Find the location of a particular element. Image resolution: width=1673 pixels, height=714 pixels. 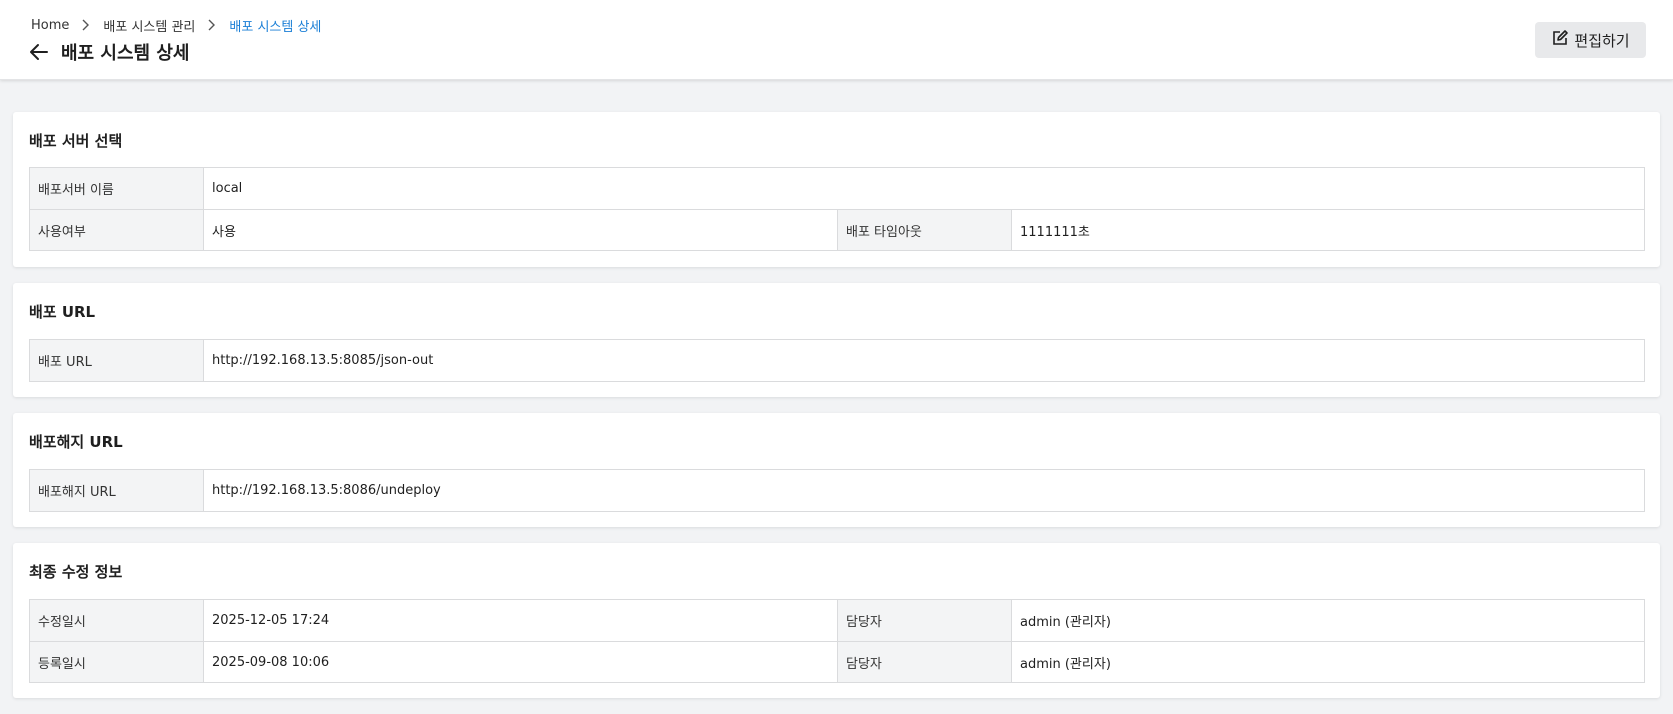

server-table: 배포서버 이름 local 사용여부 사용 배포 타임아웃 1111111초 is located at coordinates (837, 209).